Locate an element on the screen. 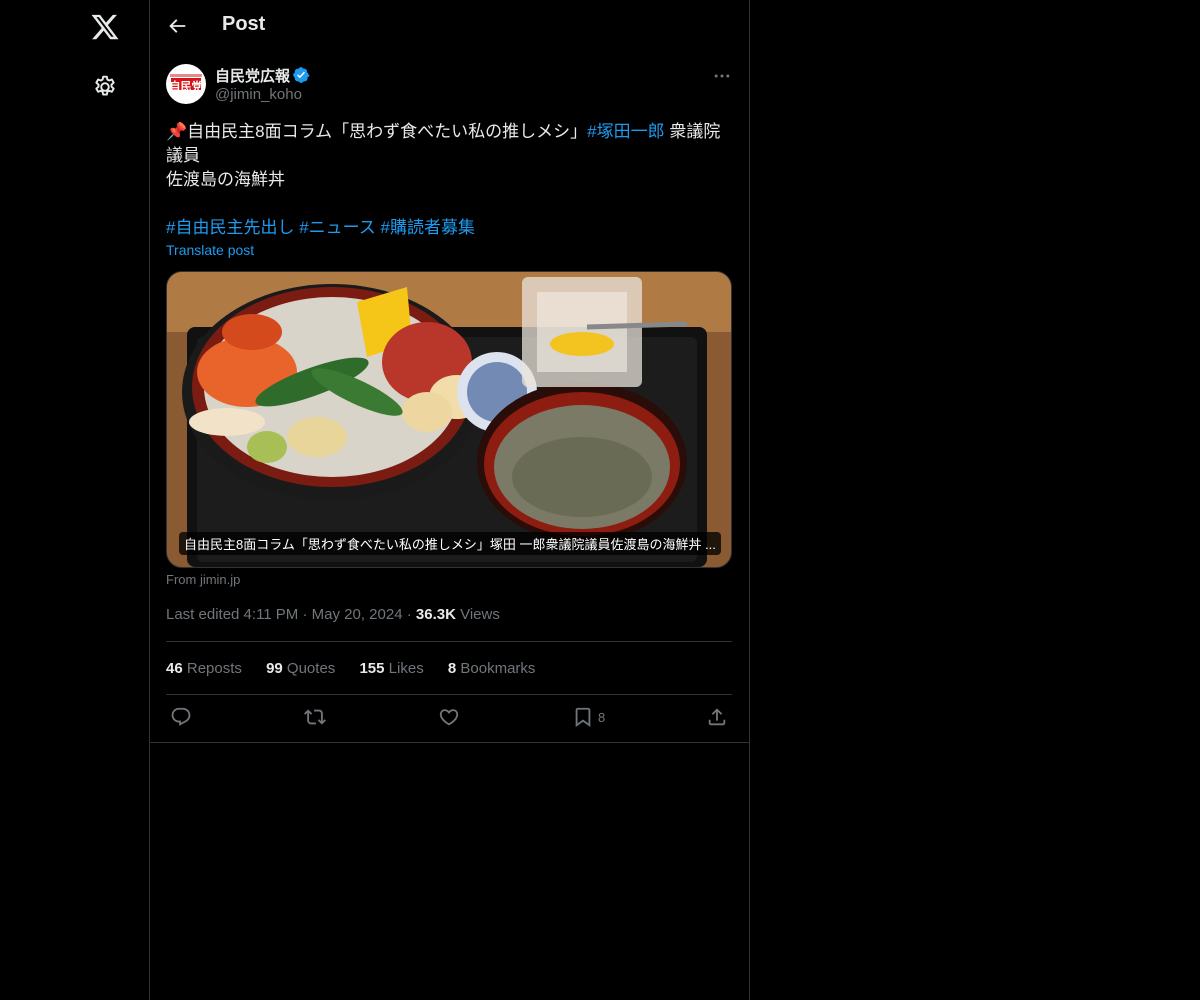  avatar-logo-text: 自民党 is located at coordinates (186, 87).